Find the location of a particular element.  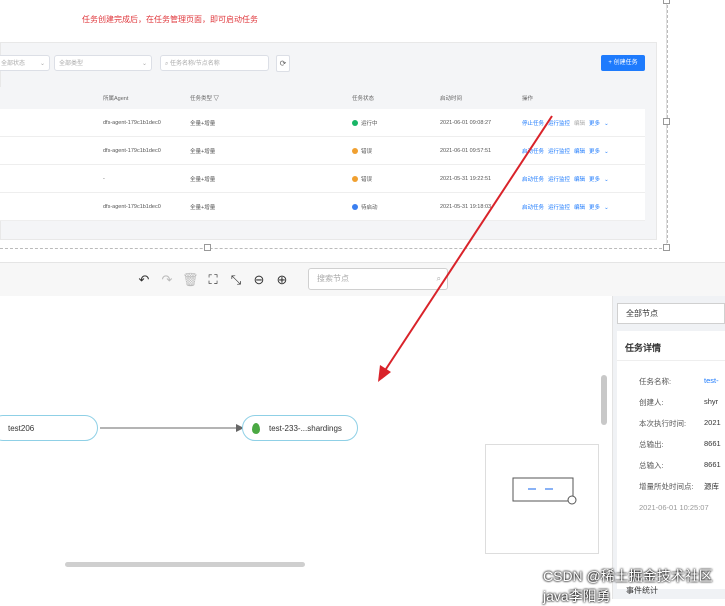

target-node-label: test-233-...shardings is located at coordinates (305, 428).